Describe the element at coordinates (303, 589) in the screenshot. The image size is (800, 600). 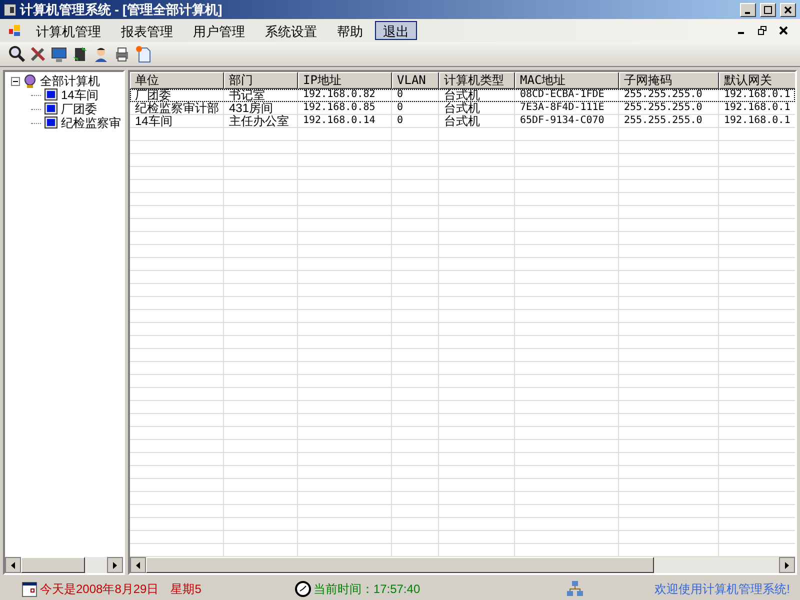
I see `clock-icon` at that location.